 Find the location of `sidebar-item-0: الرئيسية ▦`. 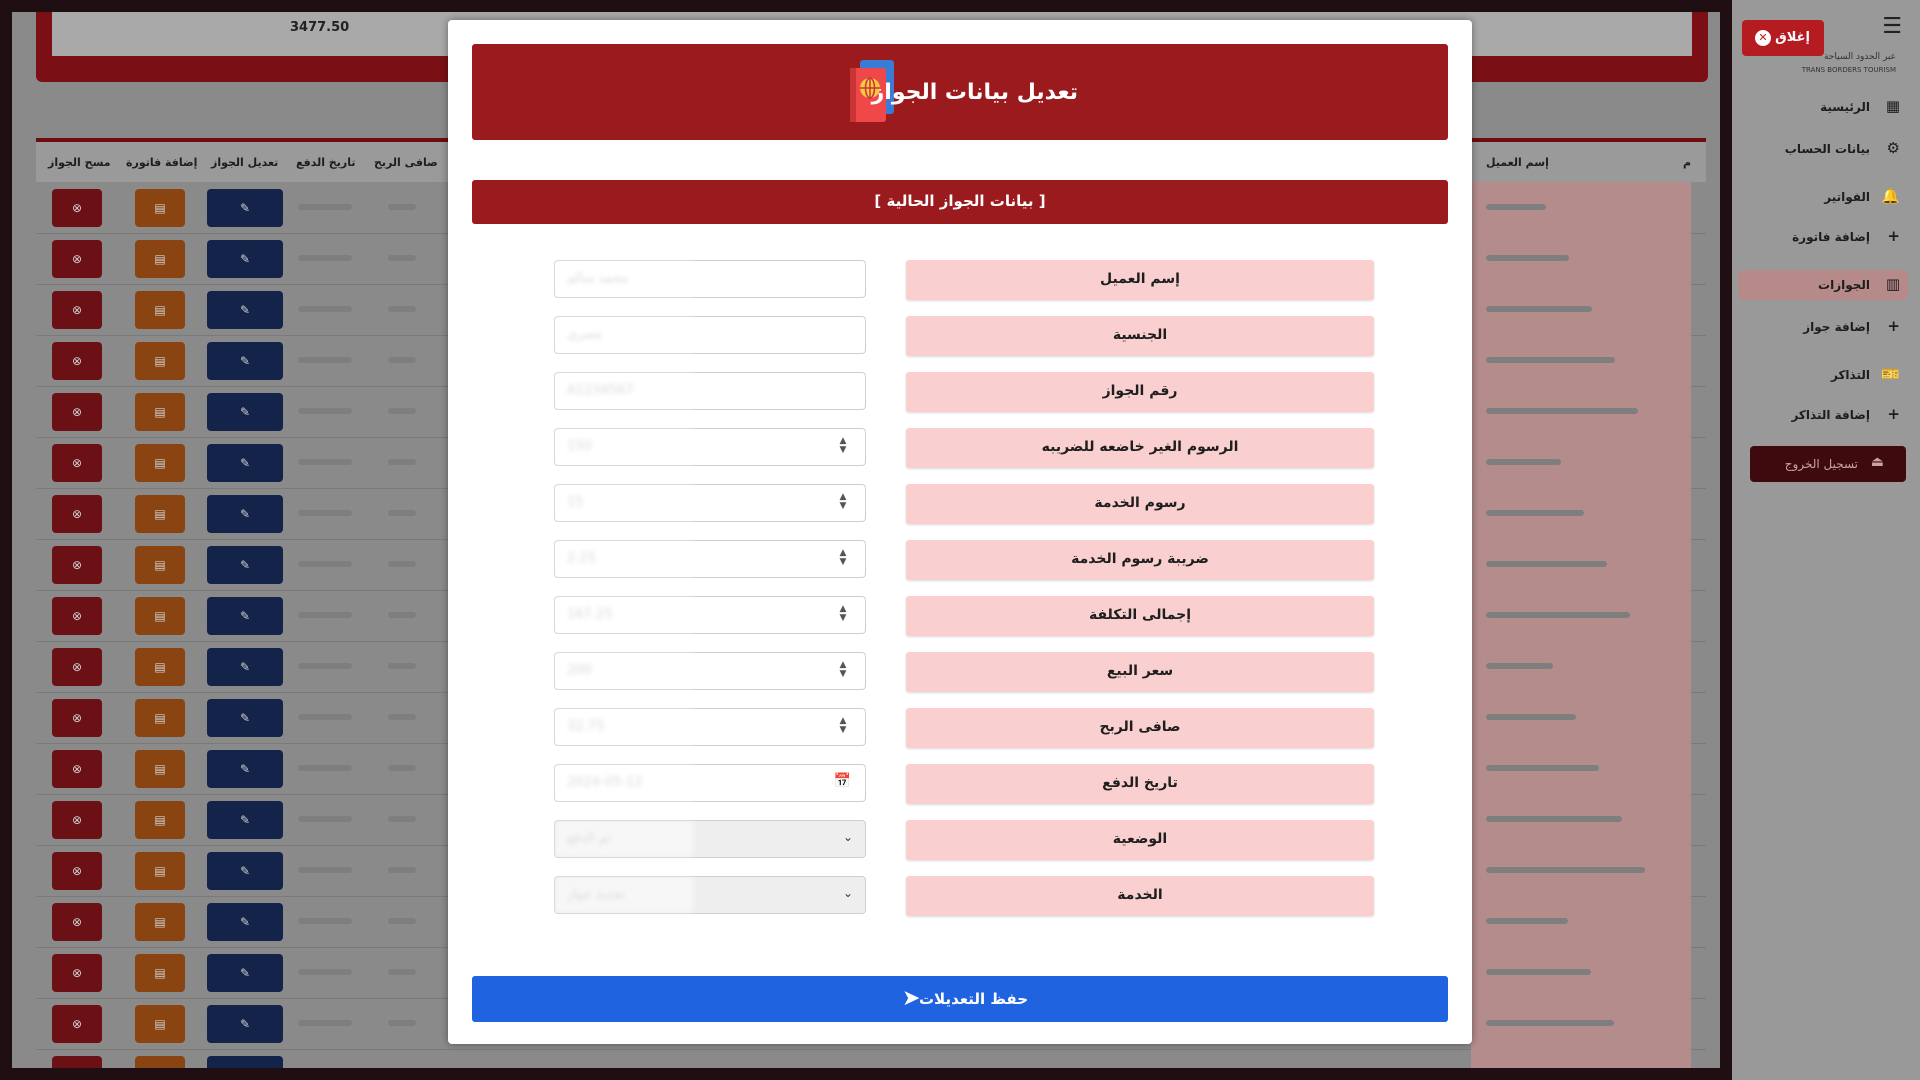

sidebar-item-0: الرئيسية ▦ is located at coordinates (1823, 107).